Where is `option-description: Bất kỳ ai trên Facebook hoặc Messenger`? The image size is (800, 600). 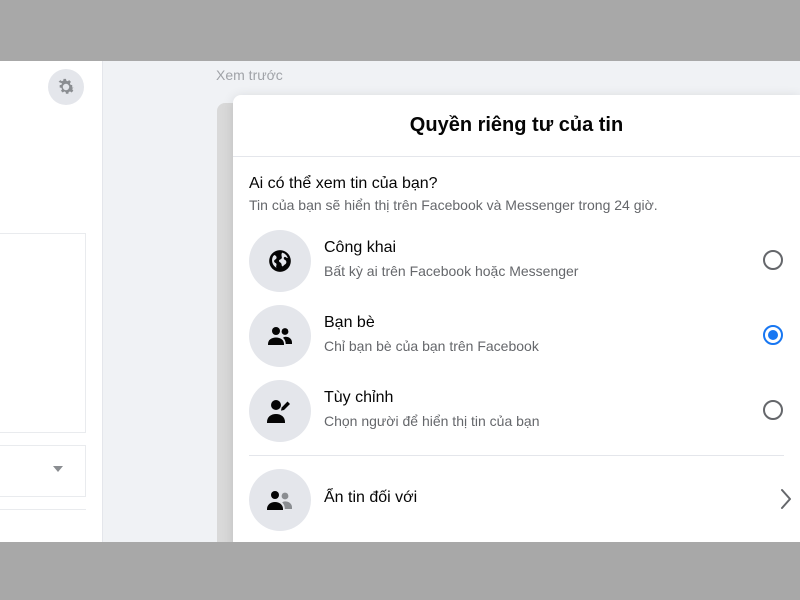 option-description: Bất kỳ ai trên Facebook hoặc Messenger is located at coordinates (451, 271).